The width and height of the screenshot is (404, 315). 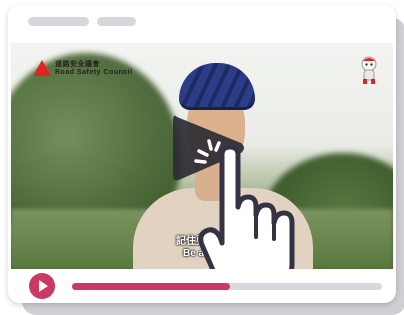 I want to click on play-icon, so click(x=43, y=286).